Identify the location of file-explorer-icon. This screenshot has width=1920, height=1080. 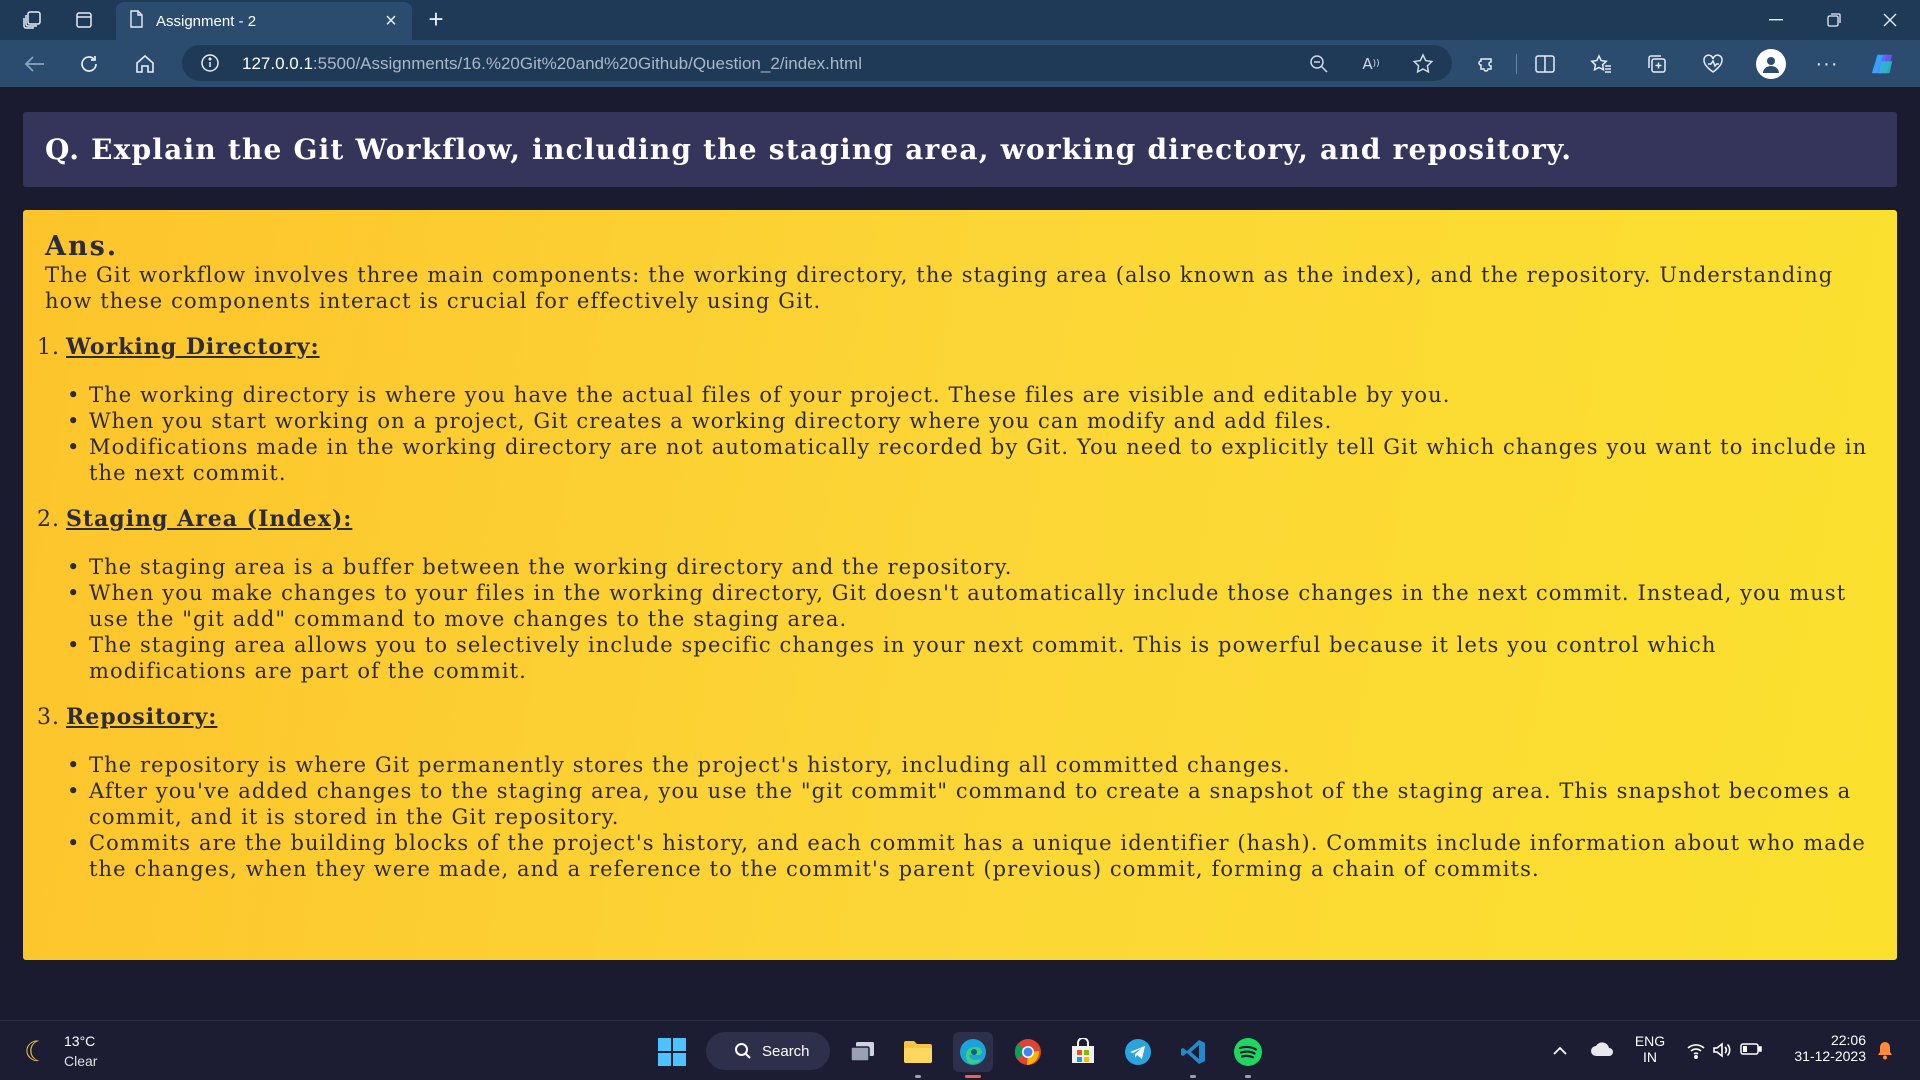
(918, 1055).